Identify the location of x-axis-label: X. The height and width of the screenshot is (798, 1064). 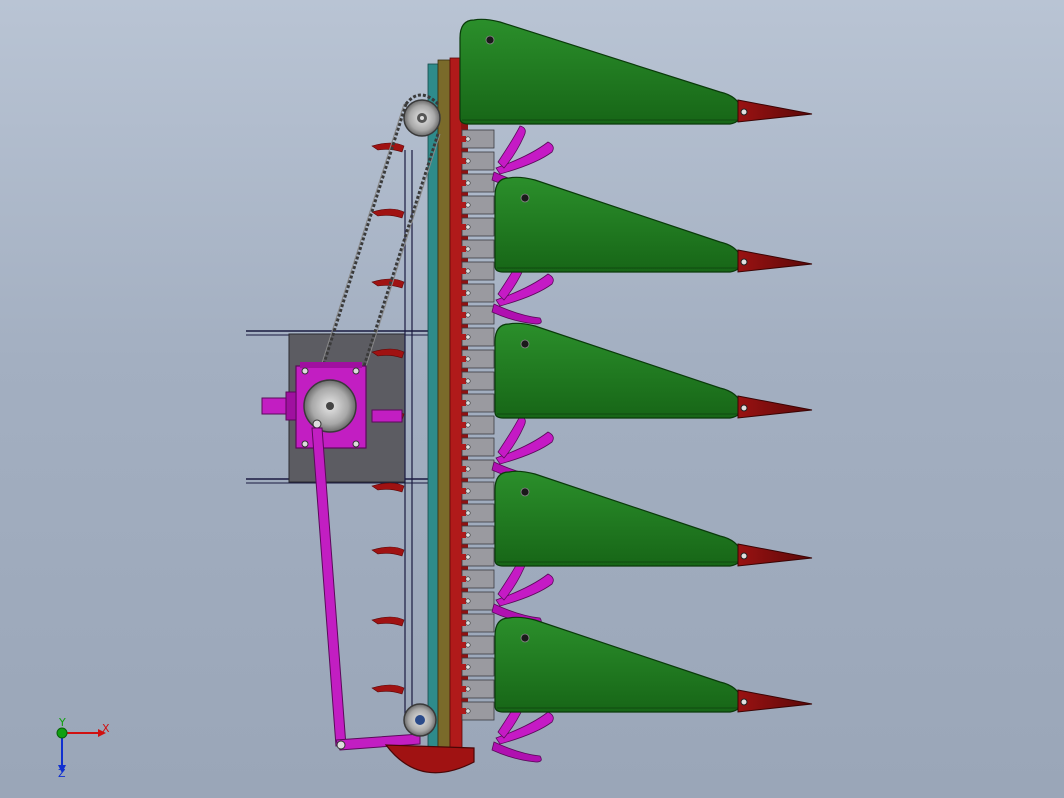
(106, 728).